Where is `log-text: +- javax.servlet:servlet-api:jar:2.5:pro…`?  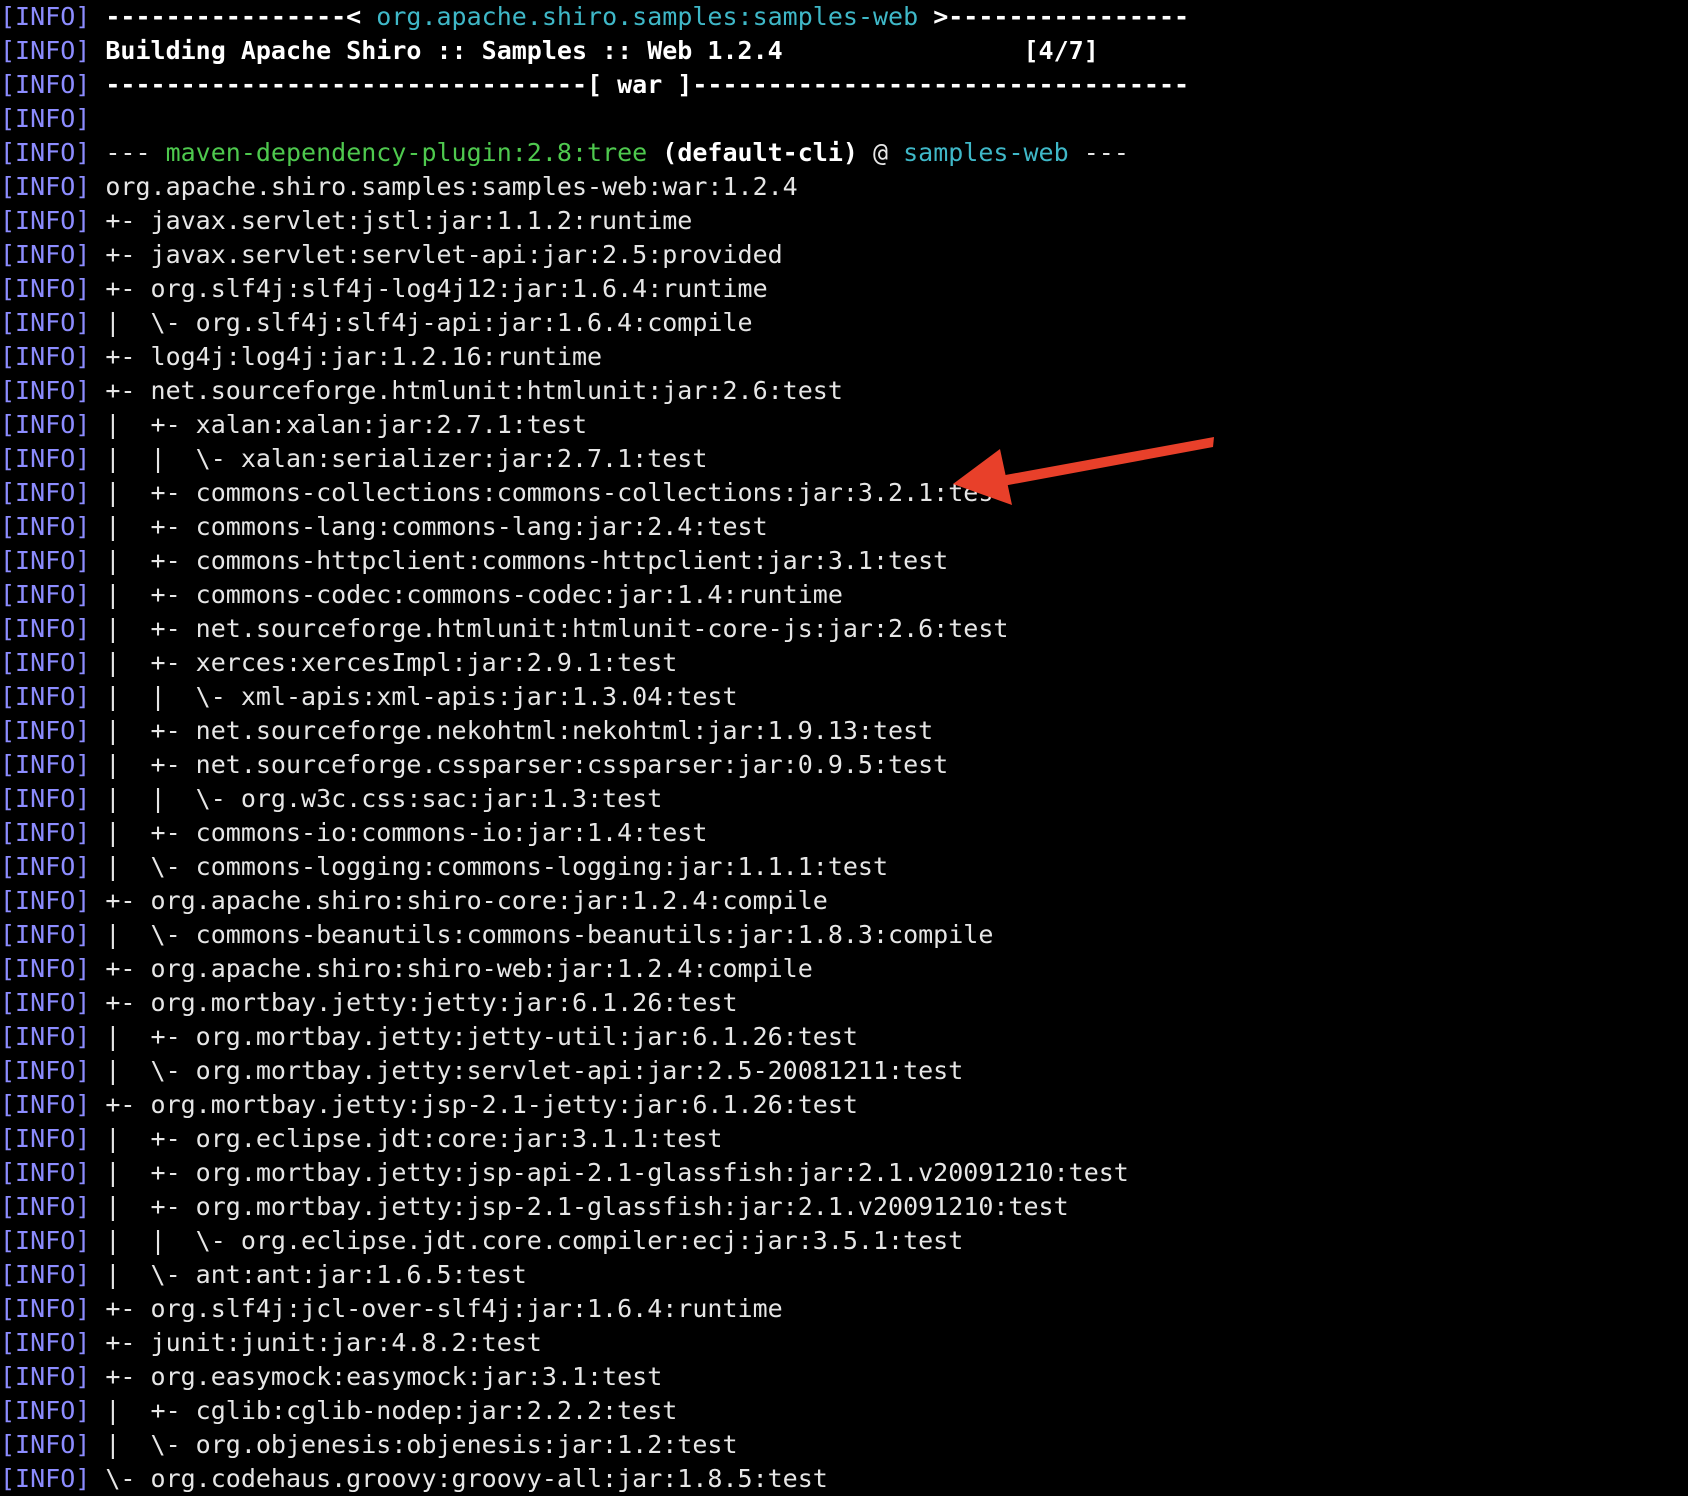
log-text: +- javax.servlet:servlet-api:jar:2.5:pro… is located at coordinates (436, 254).